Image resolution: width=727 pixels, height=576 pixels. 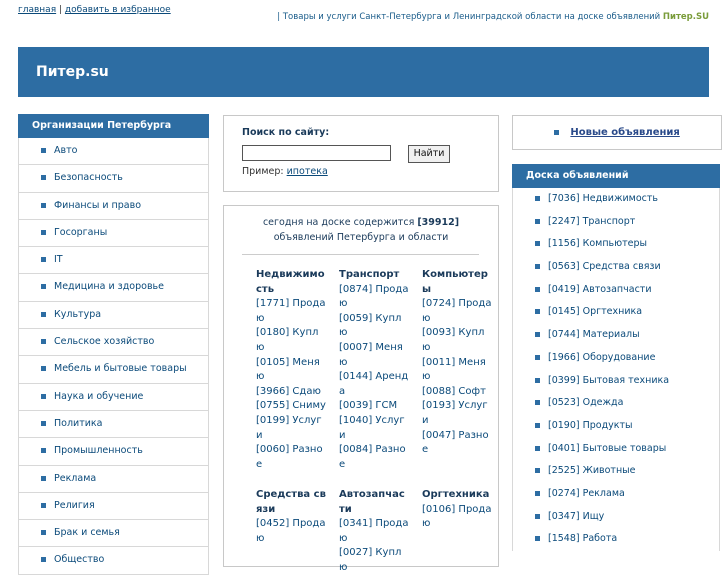 I want to click on organization-item: IT, so click(x=113, y=261).